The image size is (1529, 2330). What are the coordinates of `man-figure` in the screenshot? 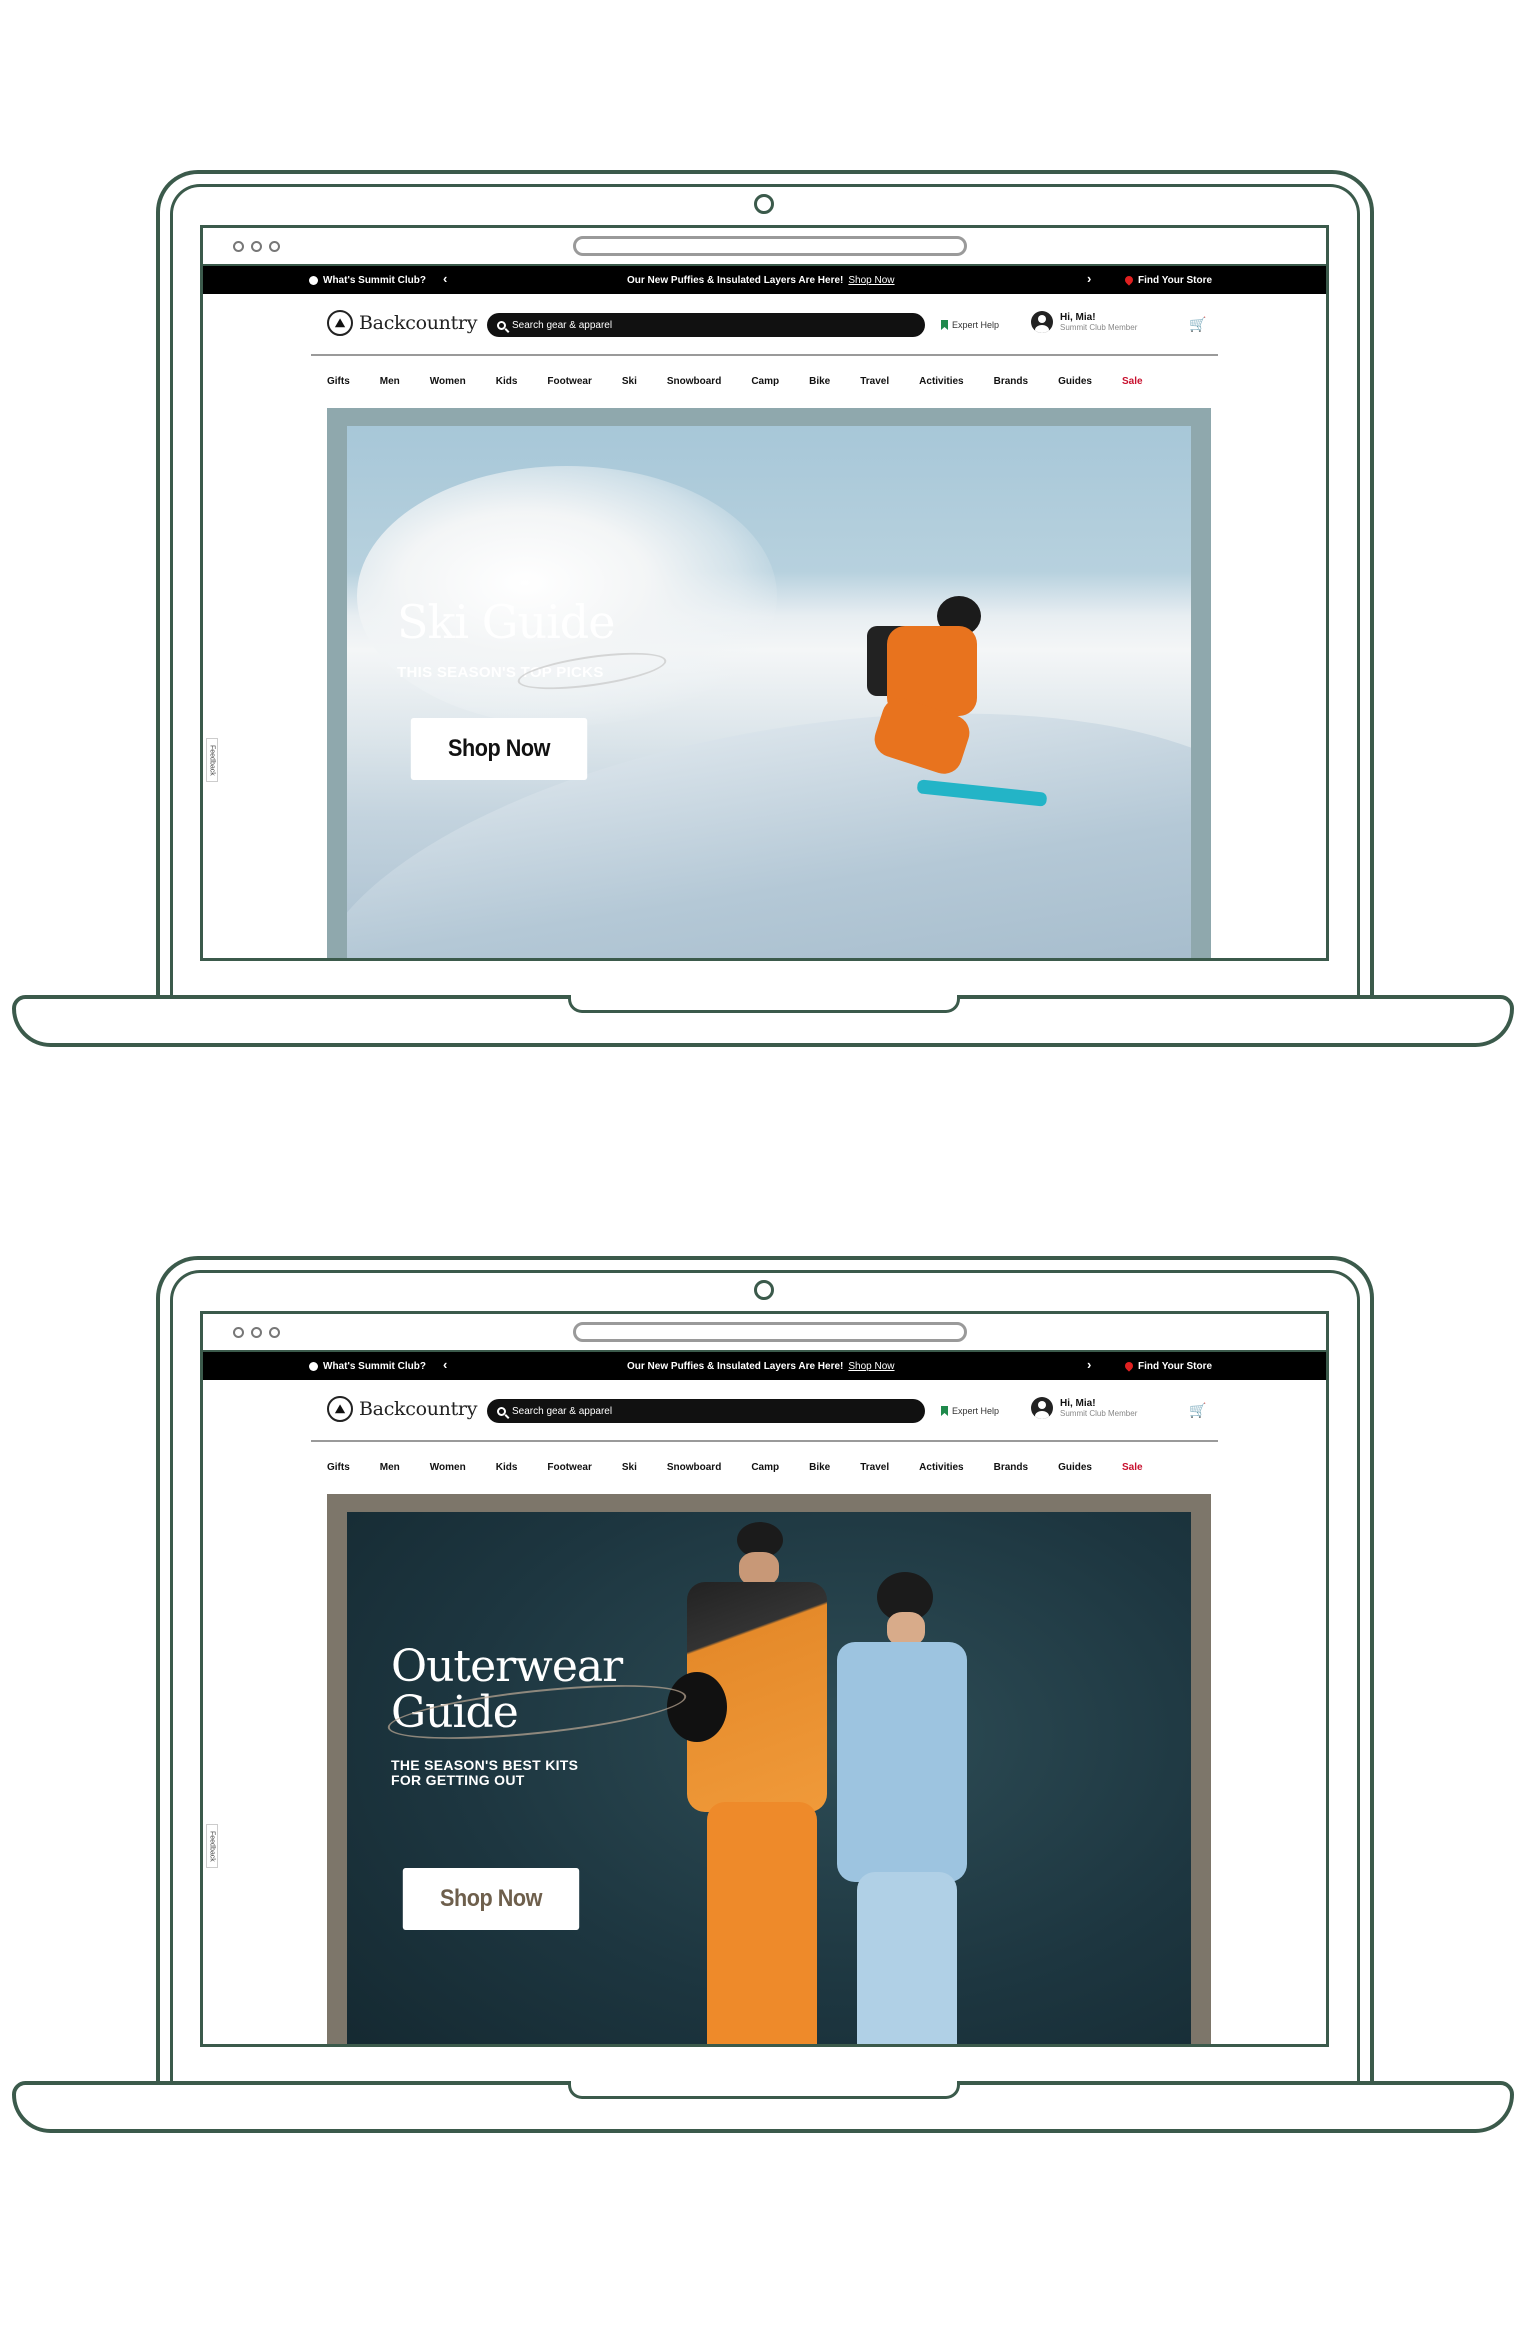 It's located at (752, 1783).